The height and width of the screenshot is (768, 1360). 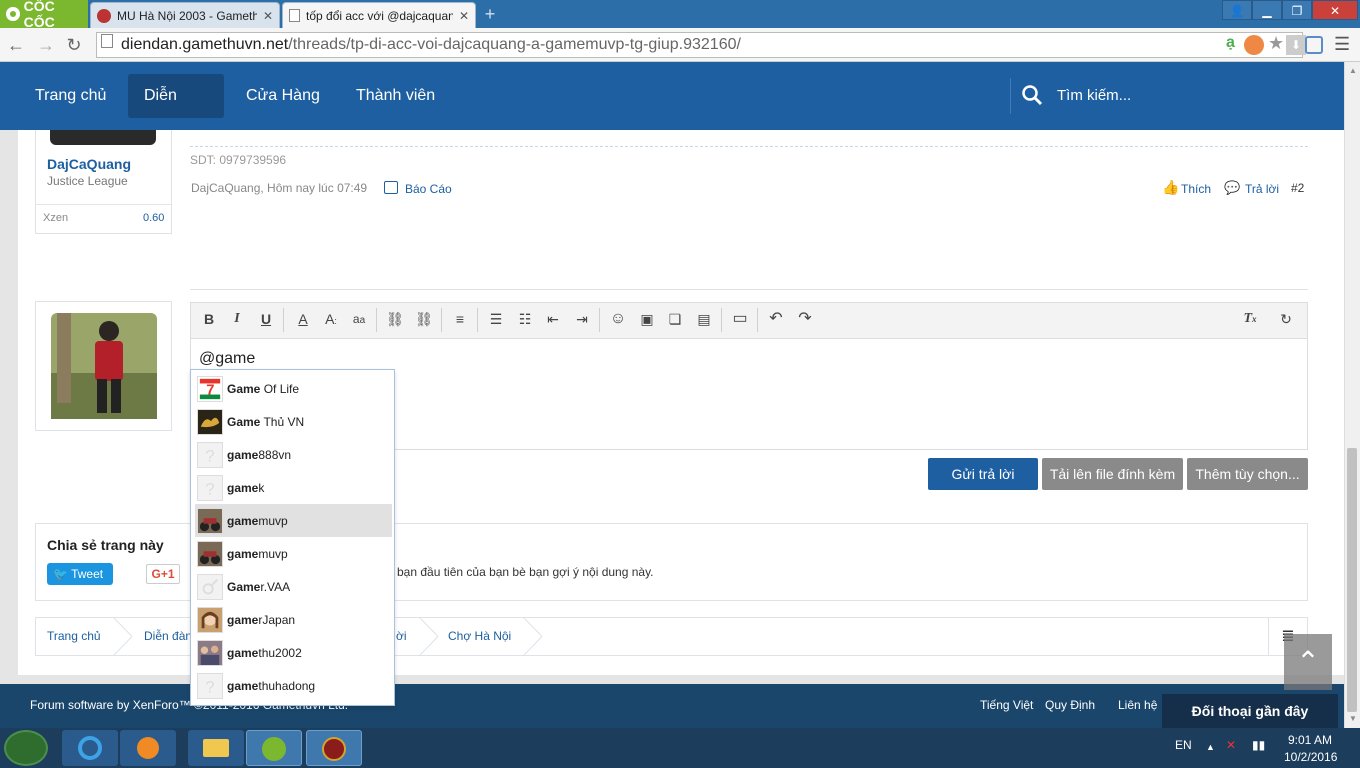 I want to click on page-info-icon, so click(x=107, y=41).